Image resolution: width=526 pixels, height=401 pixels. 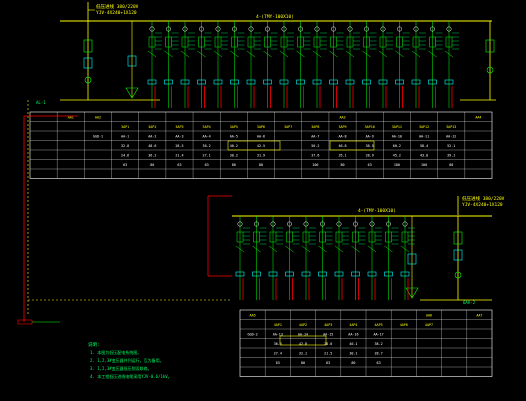 I want to click on table-header-cell: 4AP7, so click(x=429, y=325).